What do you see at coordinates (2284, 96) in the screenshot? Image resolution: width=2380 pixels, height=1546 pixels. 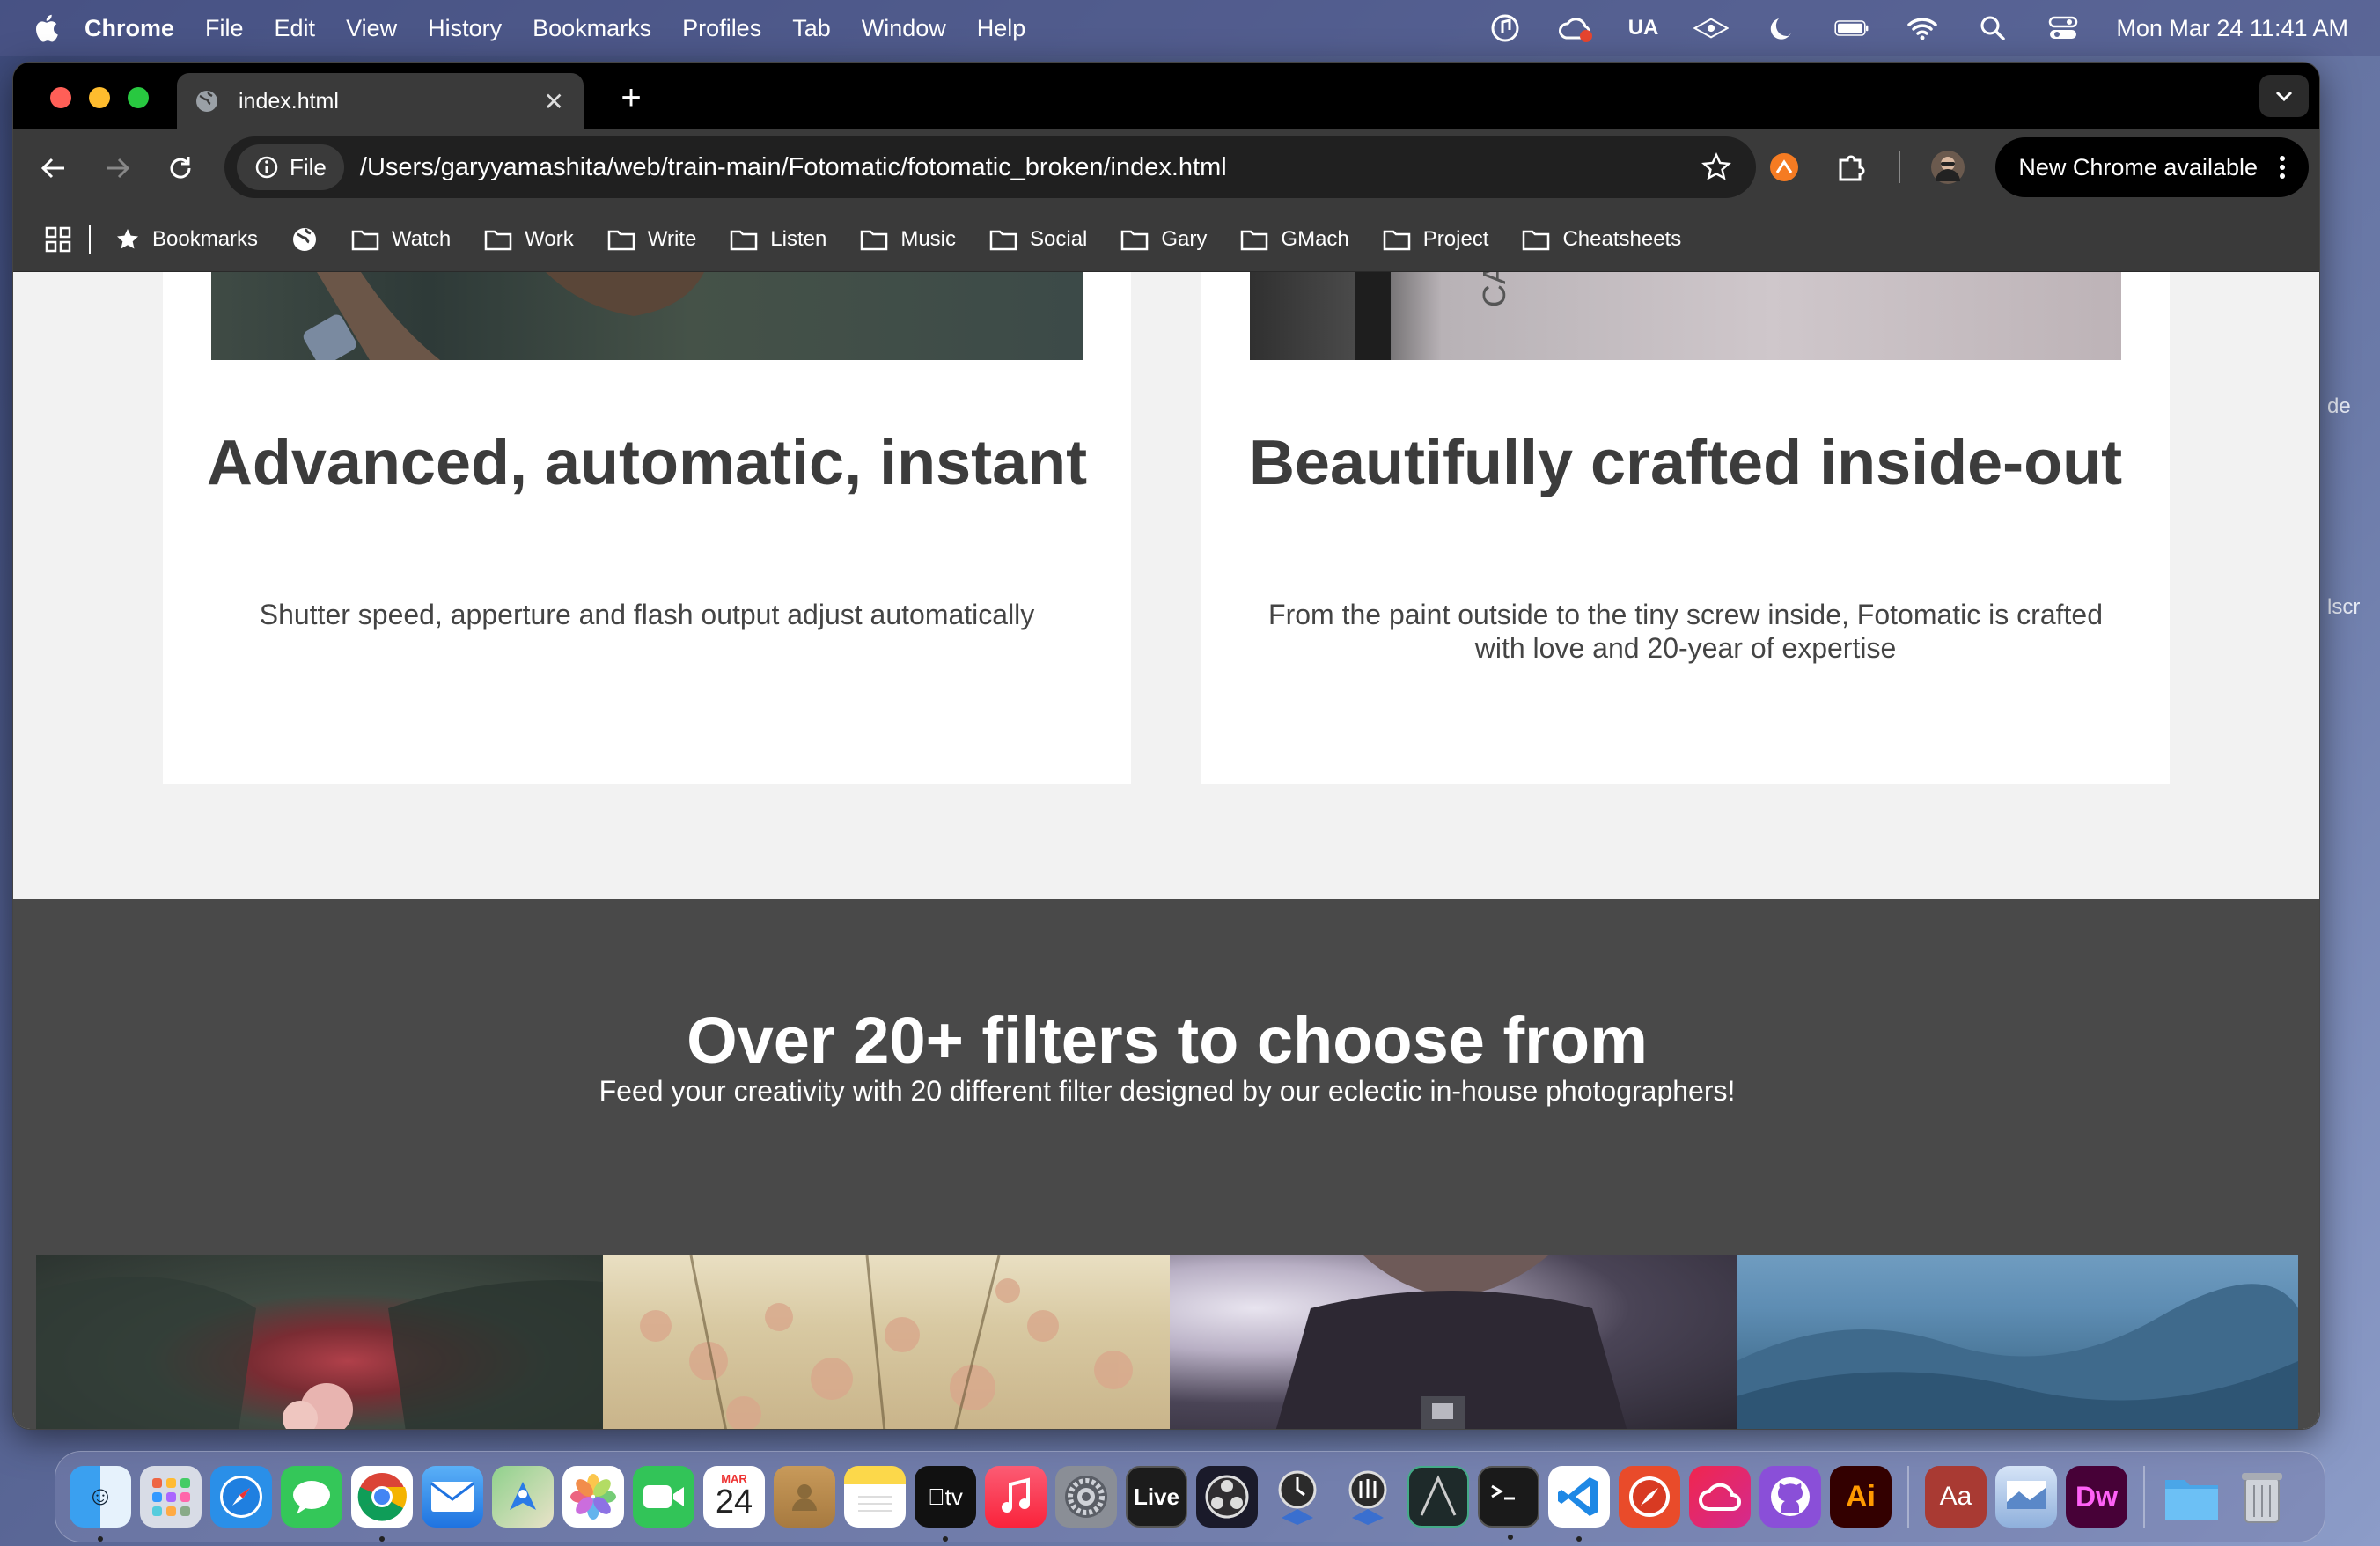 I see `tab-search-button` at bounding box center [2284, 96].